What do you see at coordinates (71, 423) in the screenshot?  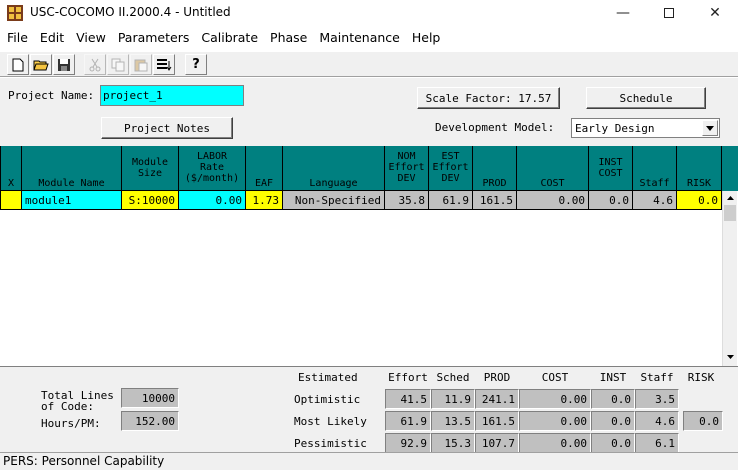 I see `hours-pm-label: Hours/PM:` at bounding box center [71, 423].